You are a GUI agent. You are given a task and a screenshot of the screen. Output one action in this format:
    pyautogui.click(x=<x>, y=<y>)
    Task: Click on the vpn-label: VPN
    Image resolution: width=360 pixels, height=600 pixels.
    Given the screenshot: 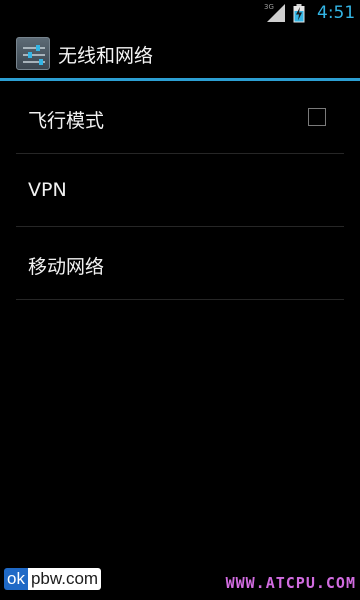 What is the action you would take?
    pyautogui.click(x=47, y=190)
    